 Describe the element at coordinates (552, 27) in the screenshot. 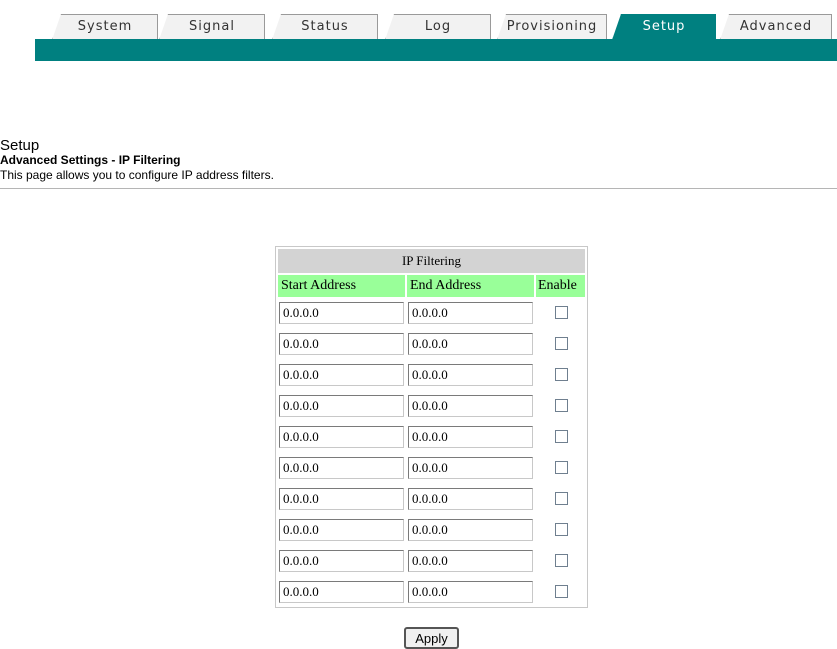

I see `tab-provisioning: Provisioning` at that location.